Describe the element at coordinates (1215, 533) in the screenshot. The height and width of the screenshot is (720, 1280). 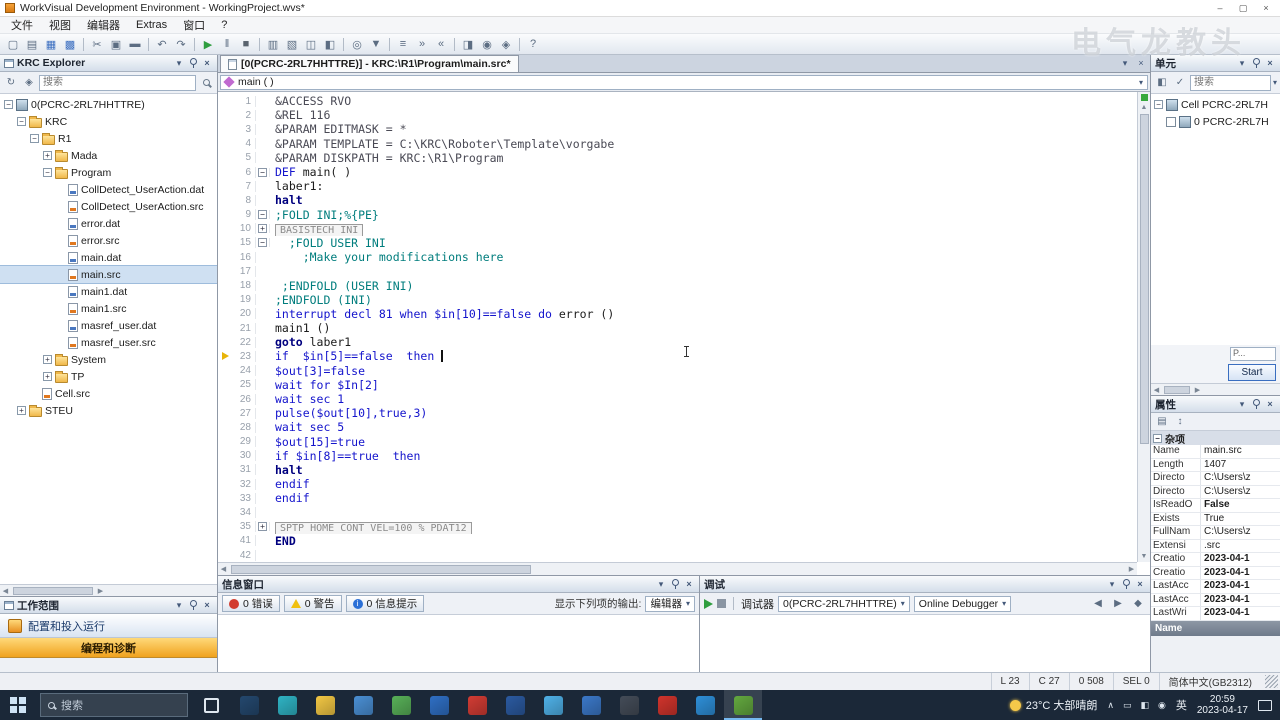
I see `property-row: FullNam C:\Users\z` at that location.